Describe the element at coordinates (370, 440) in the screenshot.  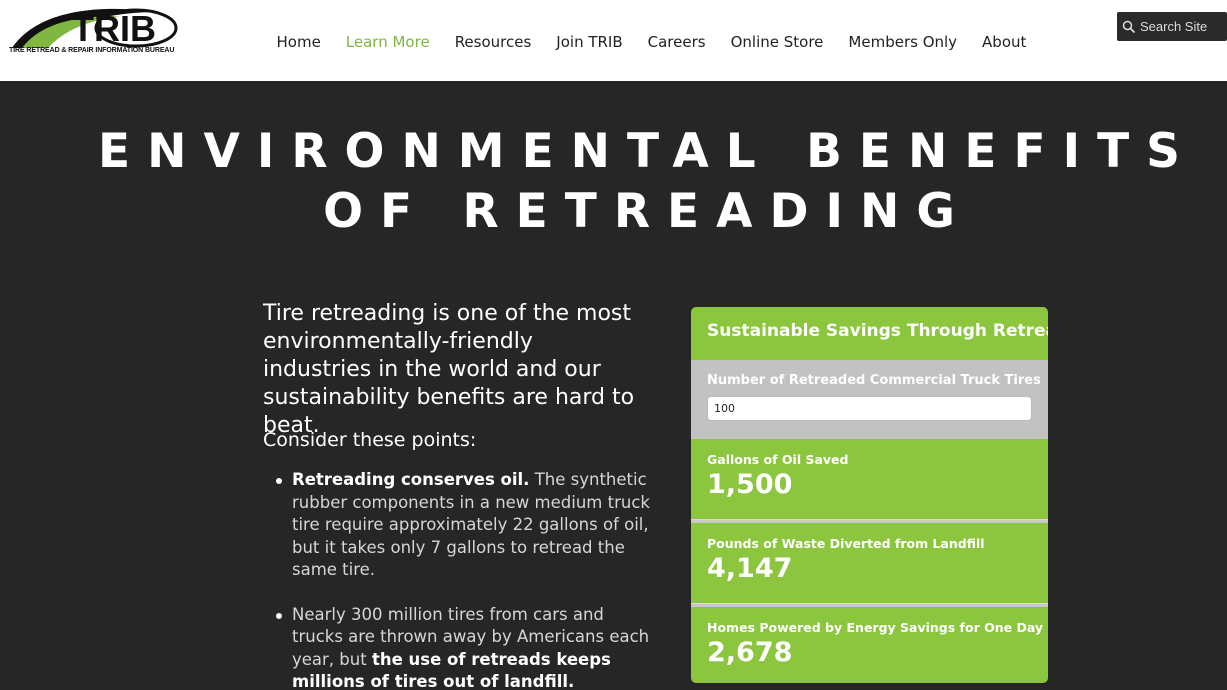
I see `consider-heading: Consider these points:` at that location.